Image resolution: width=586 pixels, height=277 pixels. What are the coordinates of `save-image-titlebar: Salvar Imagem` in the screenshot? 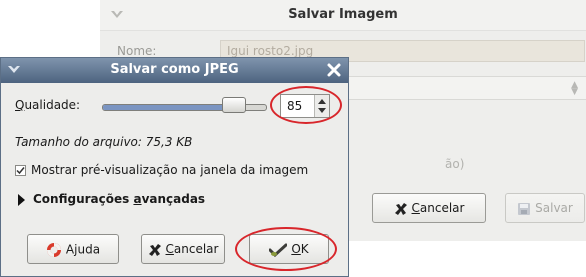 It's located at (343, 15).